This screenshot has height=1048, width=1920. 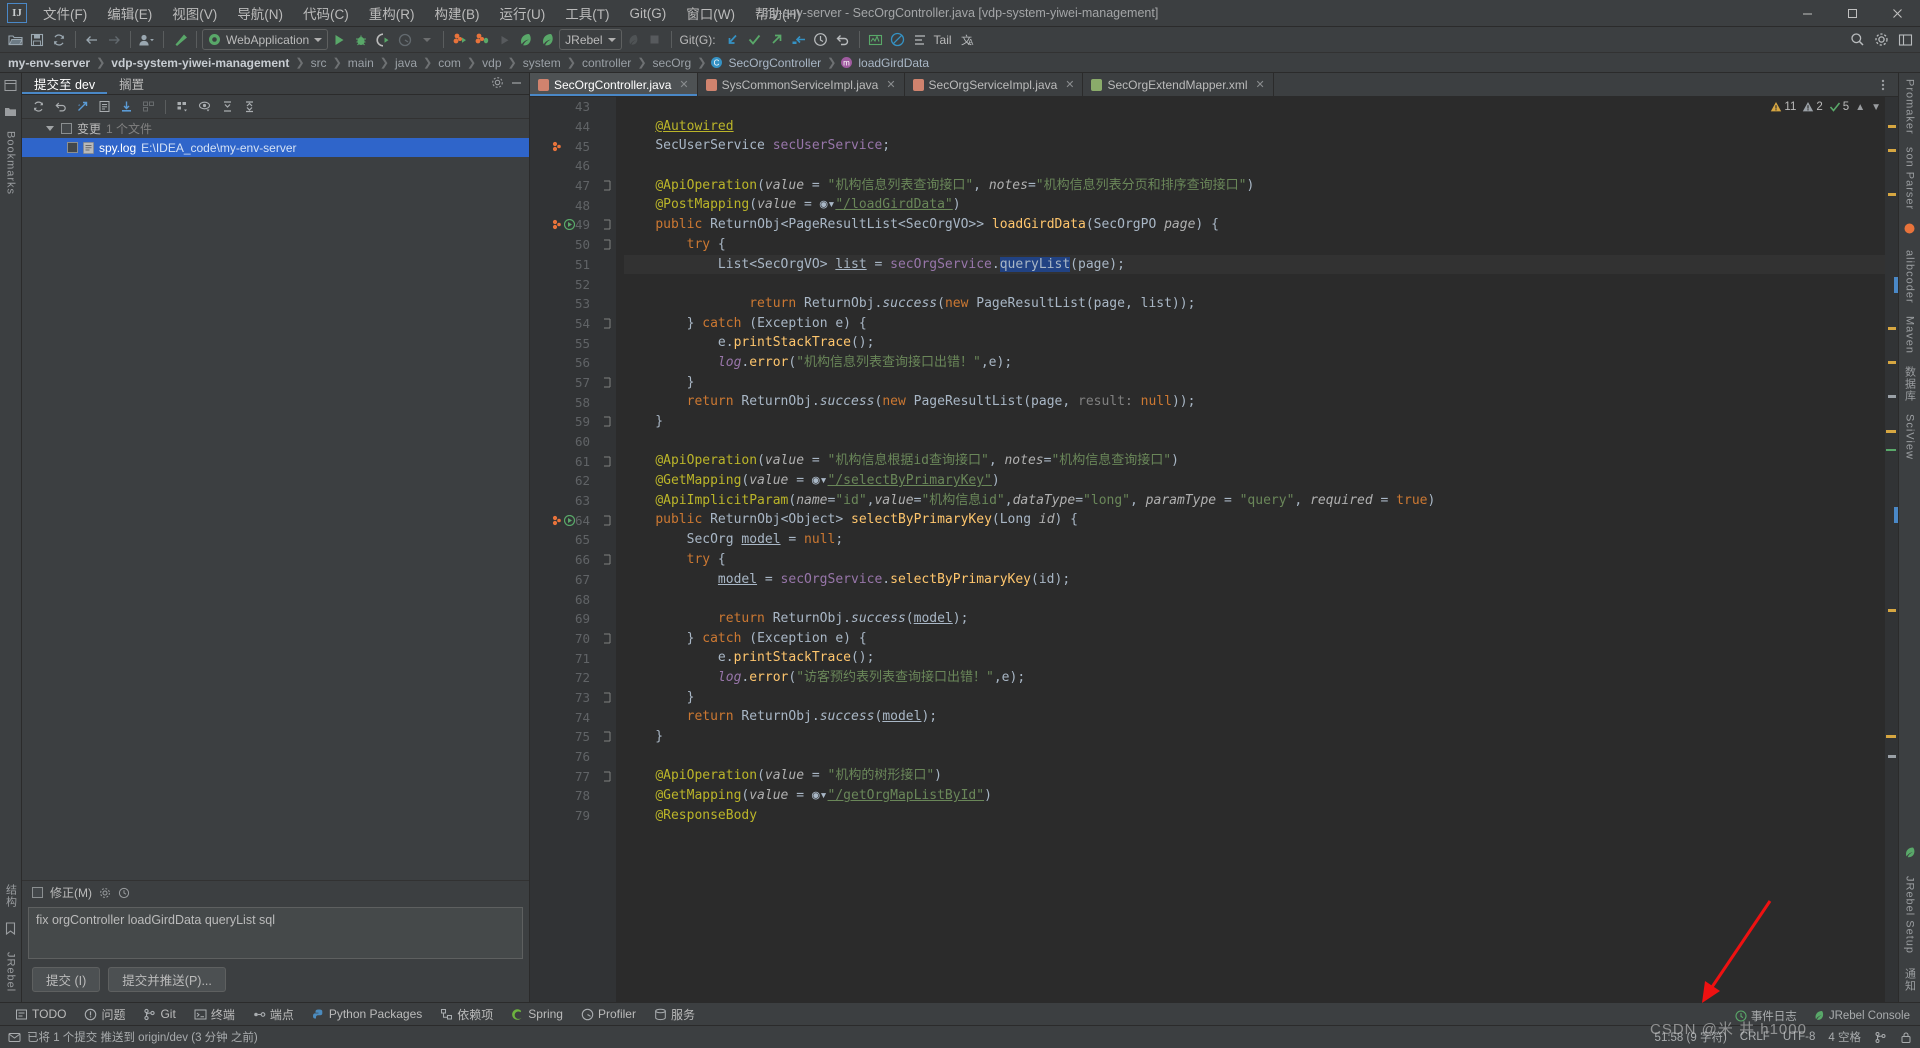 What do you see at coordinates (1910, 335) in the screenshot?
I see `rail-item-maven: Maven` at bounding box center [1910, 335].